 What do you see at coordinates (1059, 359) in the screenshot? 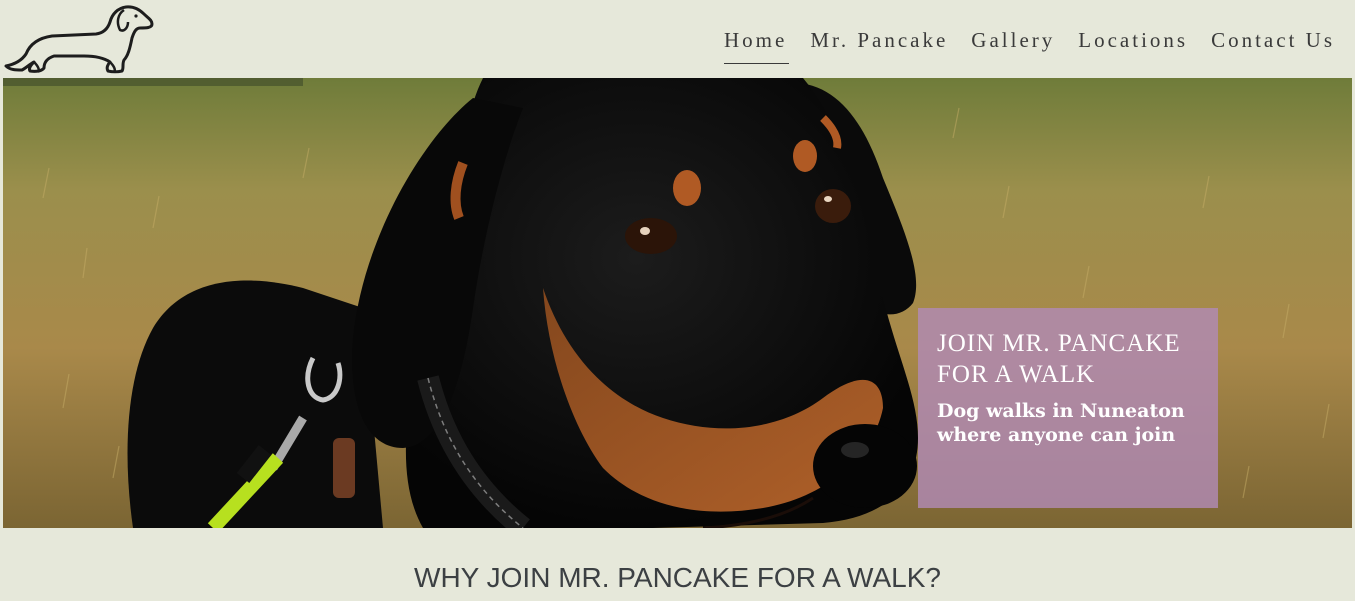
I see `hero-callout-title: JOIN MR. PANCAKE FOR A WALK` at bounding box center [1059, 359].